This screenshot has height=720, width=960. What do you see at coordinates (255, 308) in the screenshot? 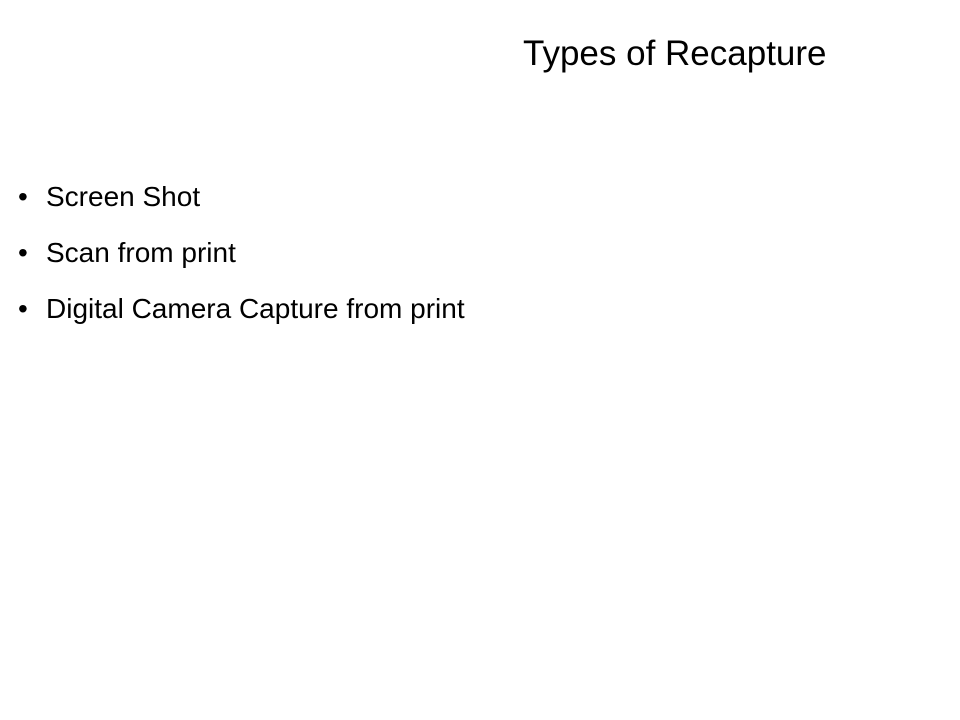
I see `bullet-text: Digital Camera Capture from print` at bounding box center [255, 308].